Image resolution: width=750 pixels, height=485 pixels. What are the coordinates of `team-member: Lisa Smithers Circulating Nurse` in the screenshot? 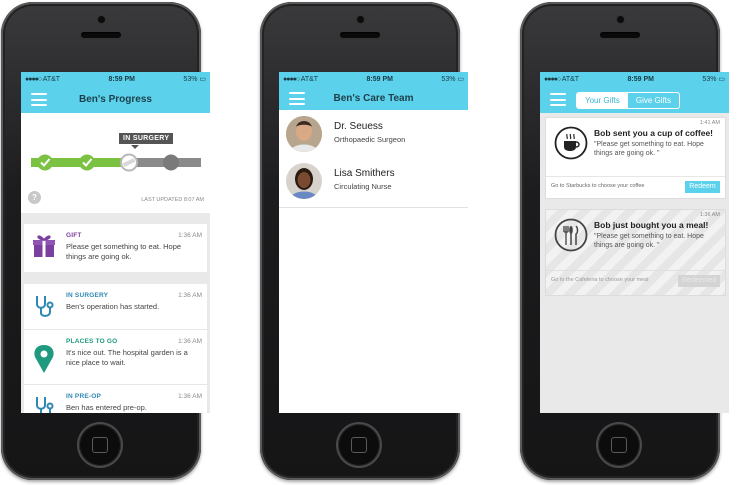 It's located at (373, 182).